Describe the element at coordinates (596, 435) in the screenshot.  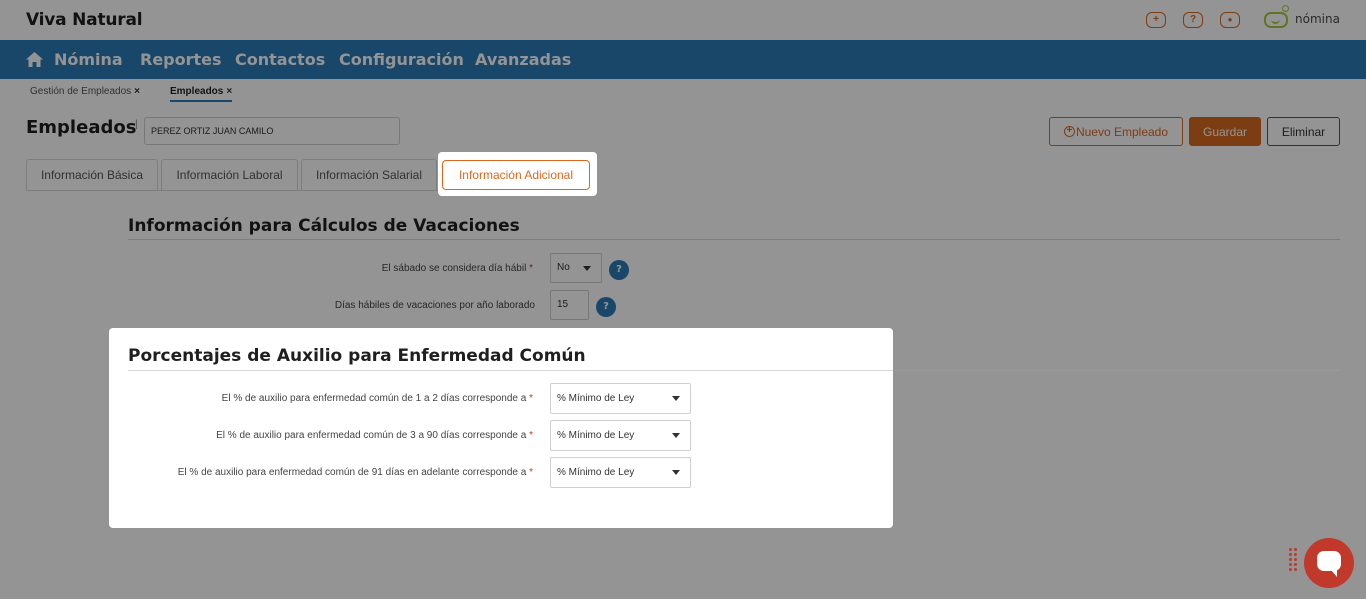
I see `auxilio-3-90-value: % Mínimo de Ley` at that location.